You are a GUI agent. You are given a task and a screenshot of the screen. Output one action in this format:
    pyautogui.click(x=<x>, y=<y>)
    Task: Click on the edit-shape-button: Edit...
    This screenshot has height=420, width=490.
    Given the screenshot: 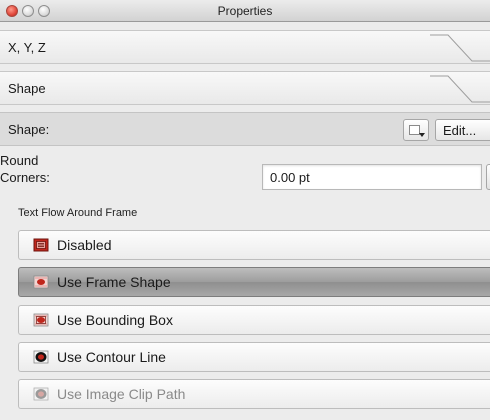 What is the action you would take?
    pyautogui.click(x=462, y=130)
    